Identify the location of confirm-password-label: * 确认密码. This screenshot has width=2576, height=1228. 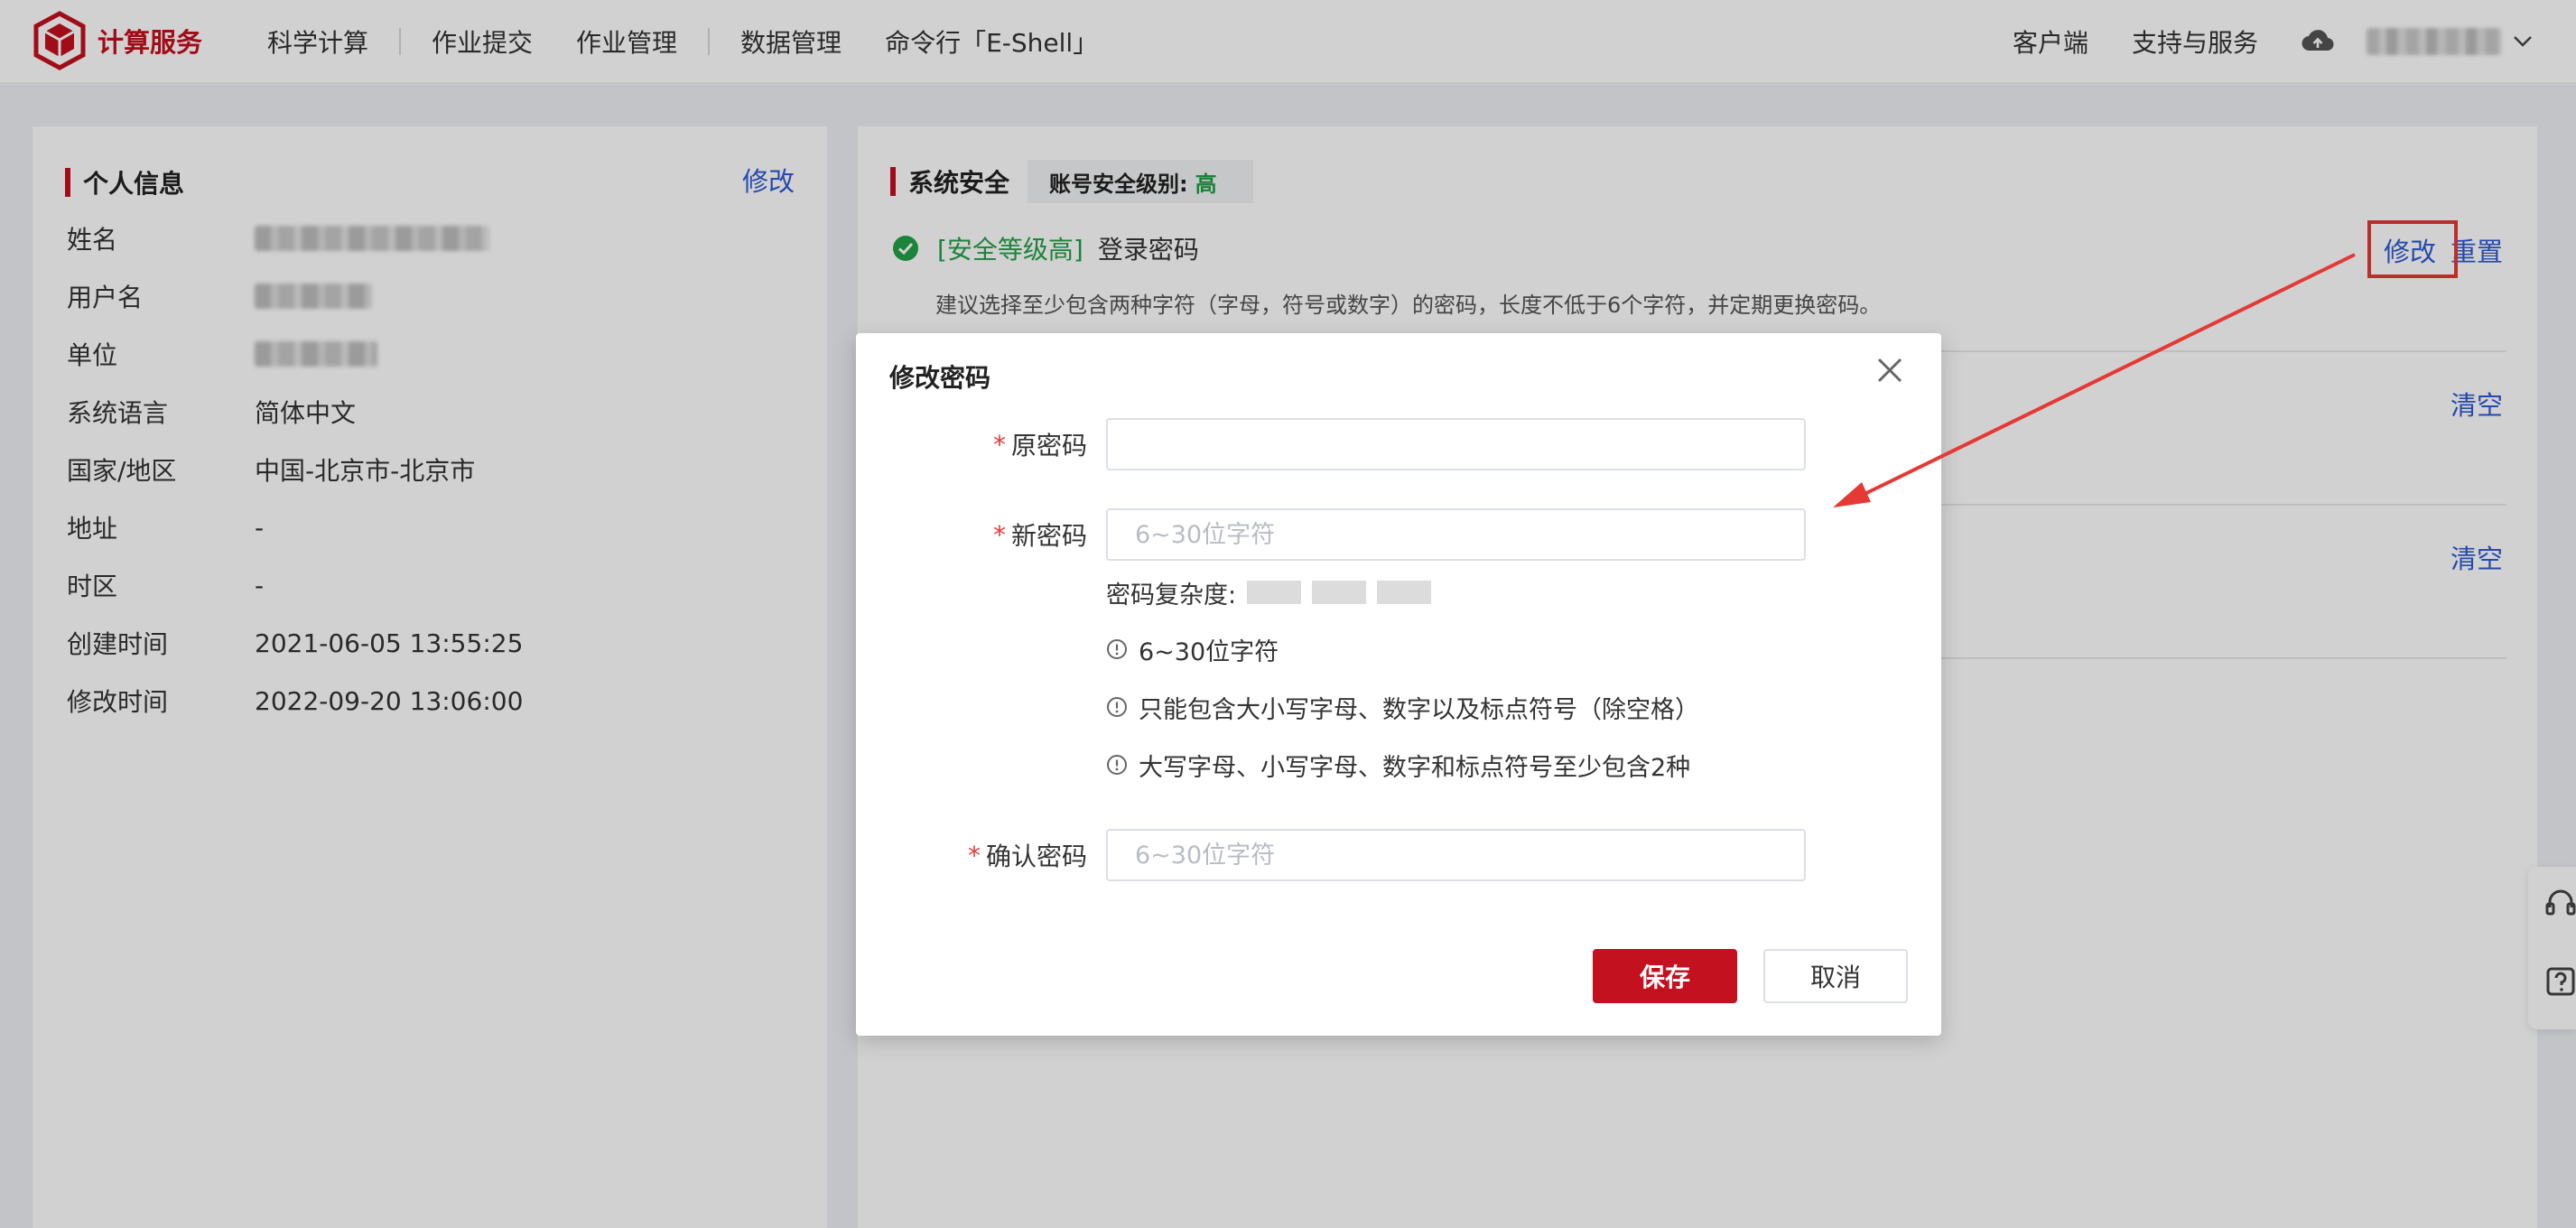
(1027, 855).